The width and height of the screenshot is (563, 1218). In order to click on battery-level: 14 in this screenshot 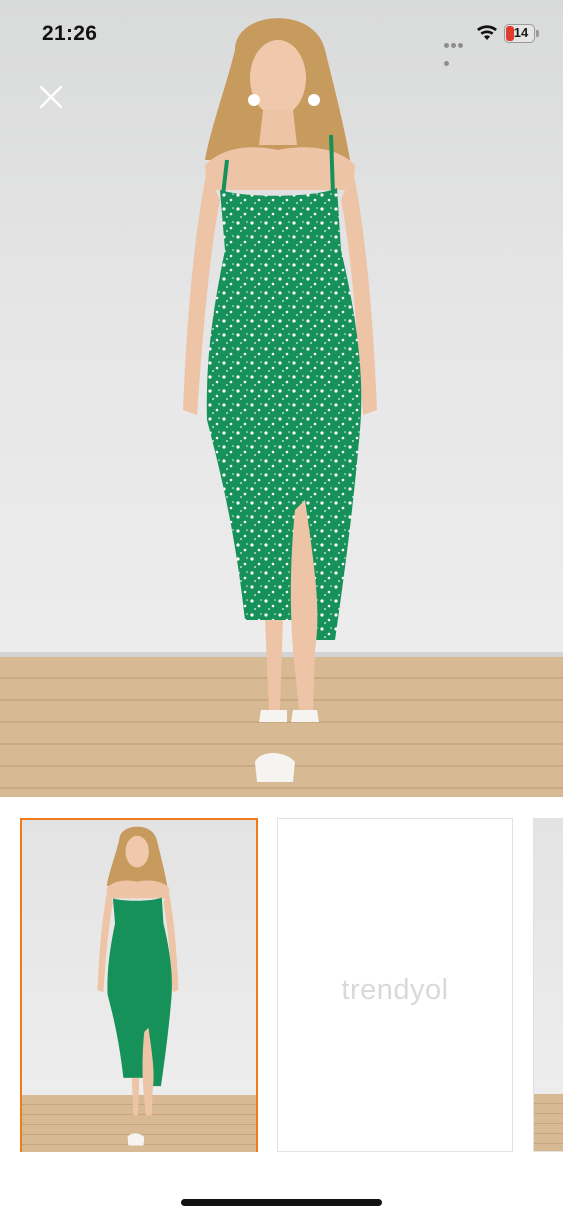, I will do `click(521, 32)`.